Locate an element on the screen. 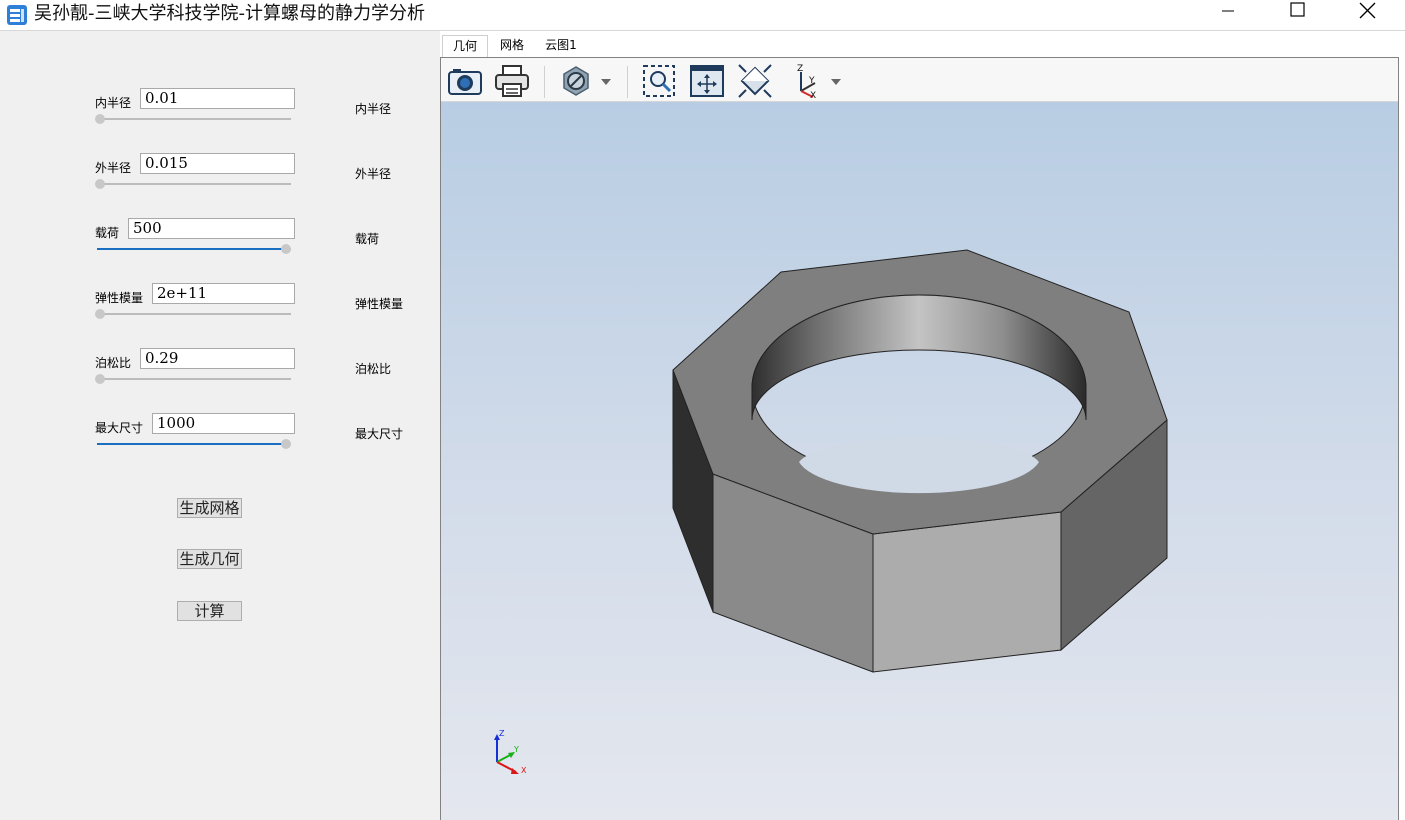  outer-radius-label: 外半径 is located at coordinates (113, 168).